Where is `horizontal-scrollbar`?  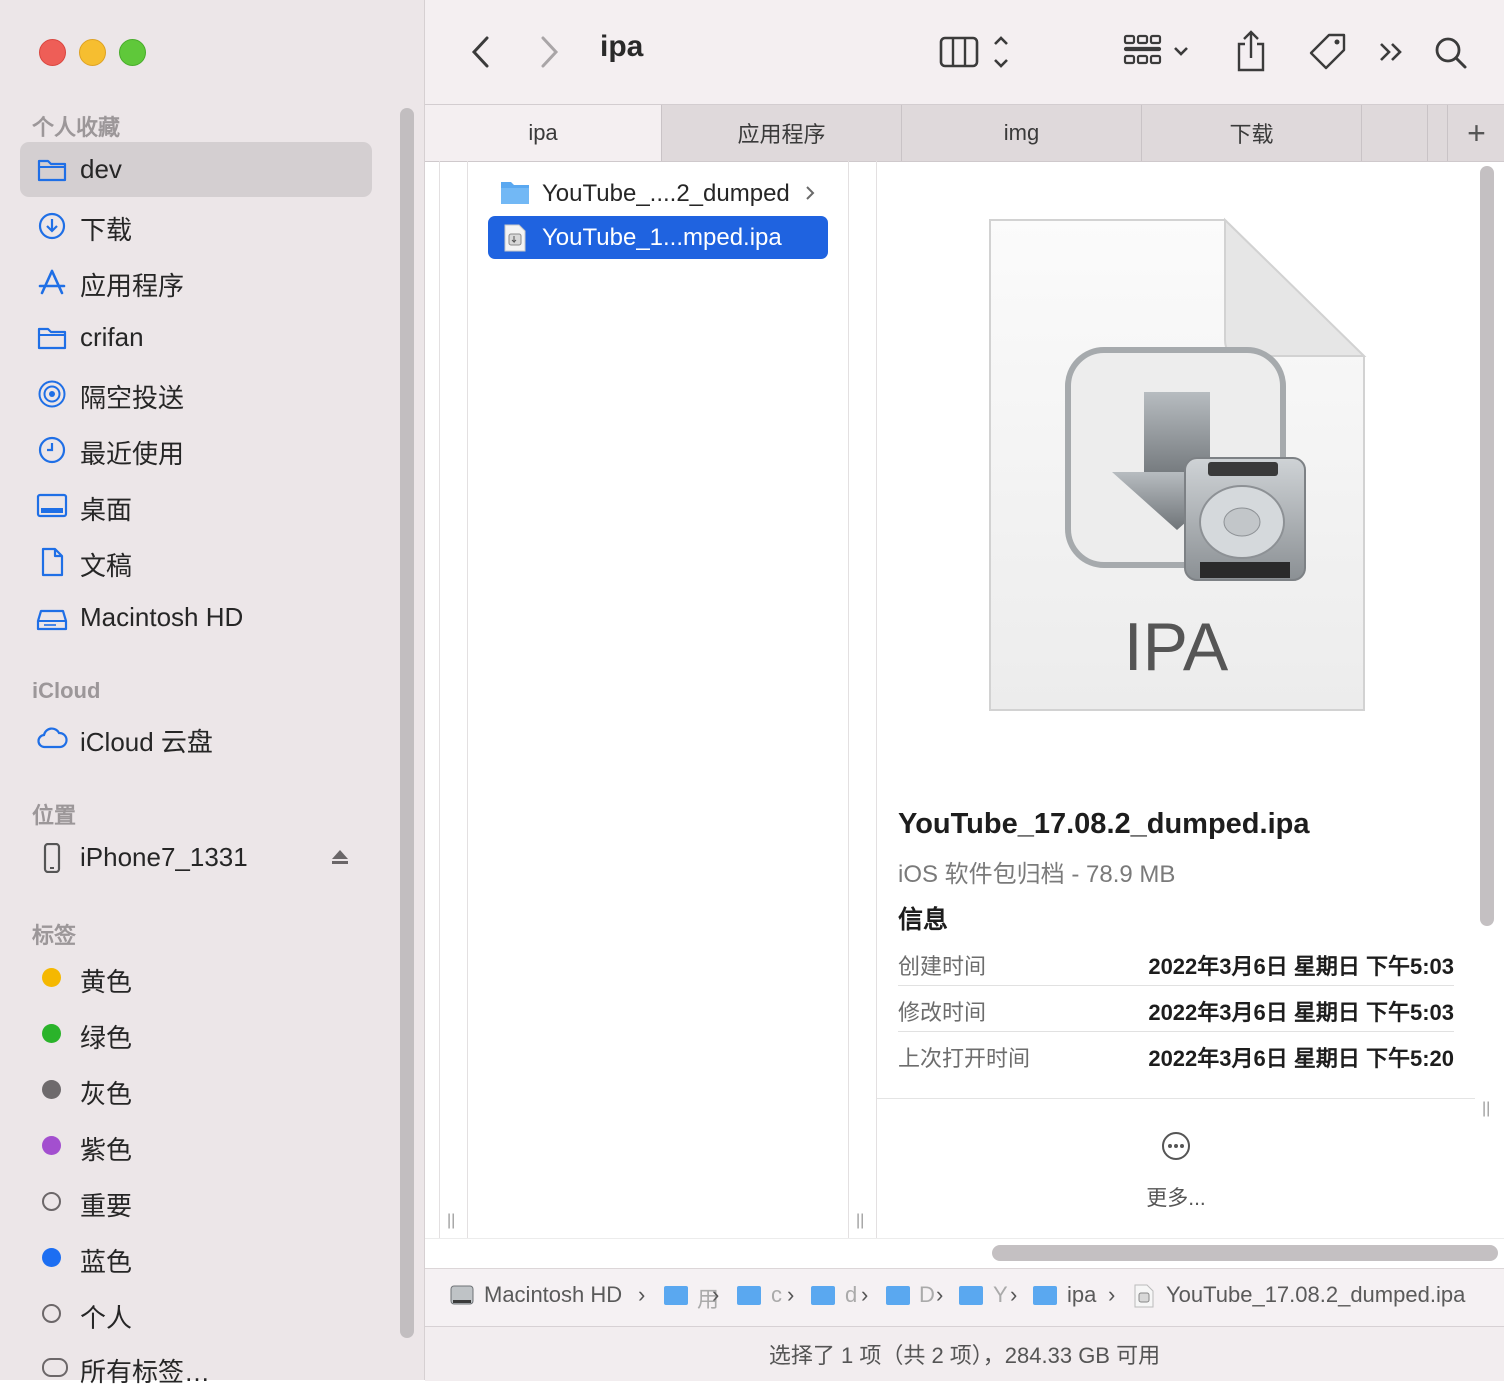 horizontal-scrollbar is located at coordinates (1245, 1253).